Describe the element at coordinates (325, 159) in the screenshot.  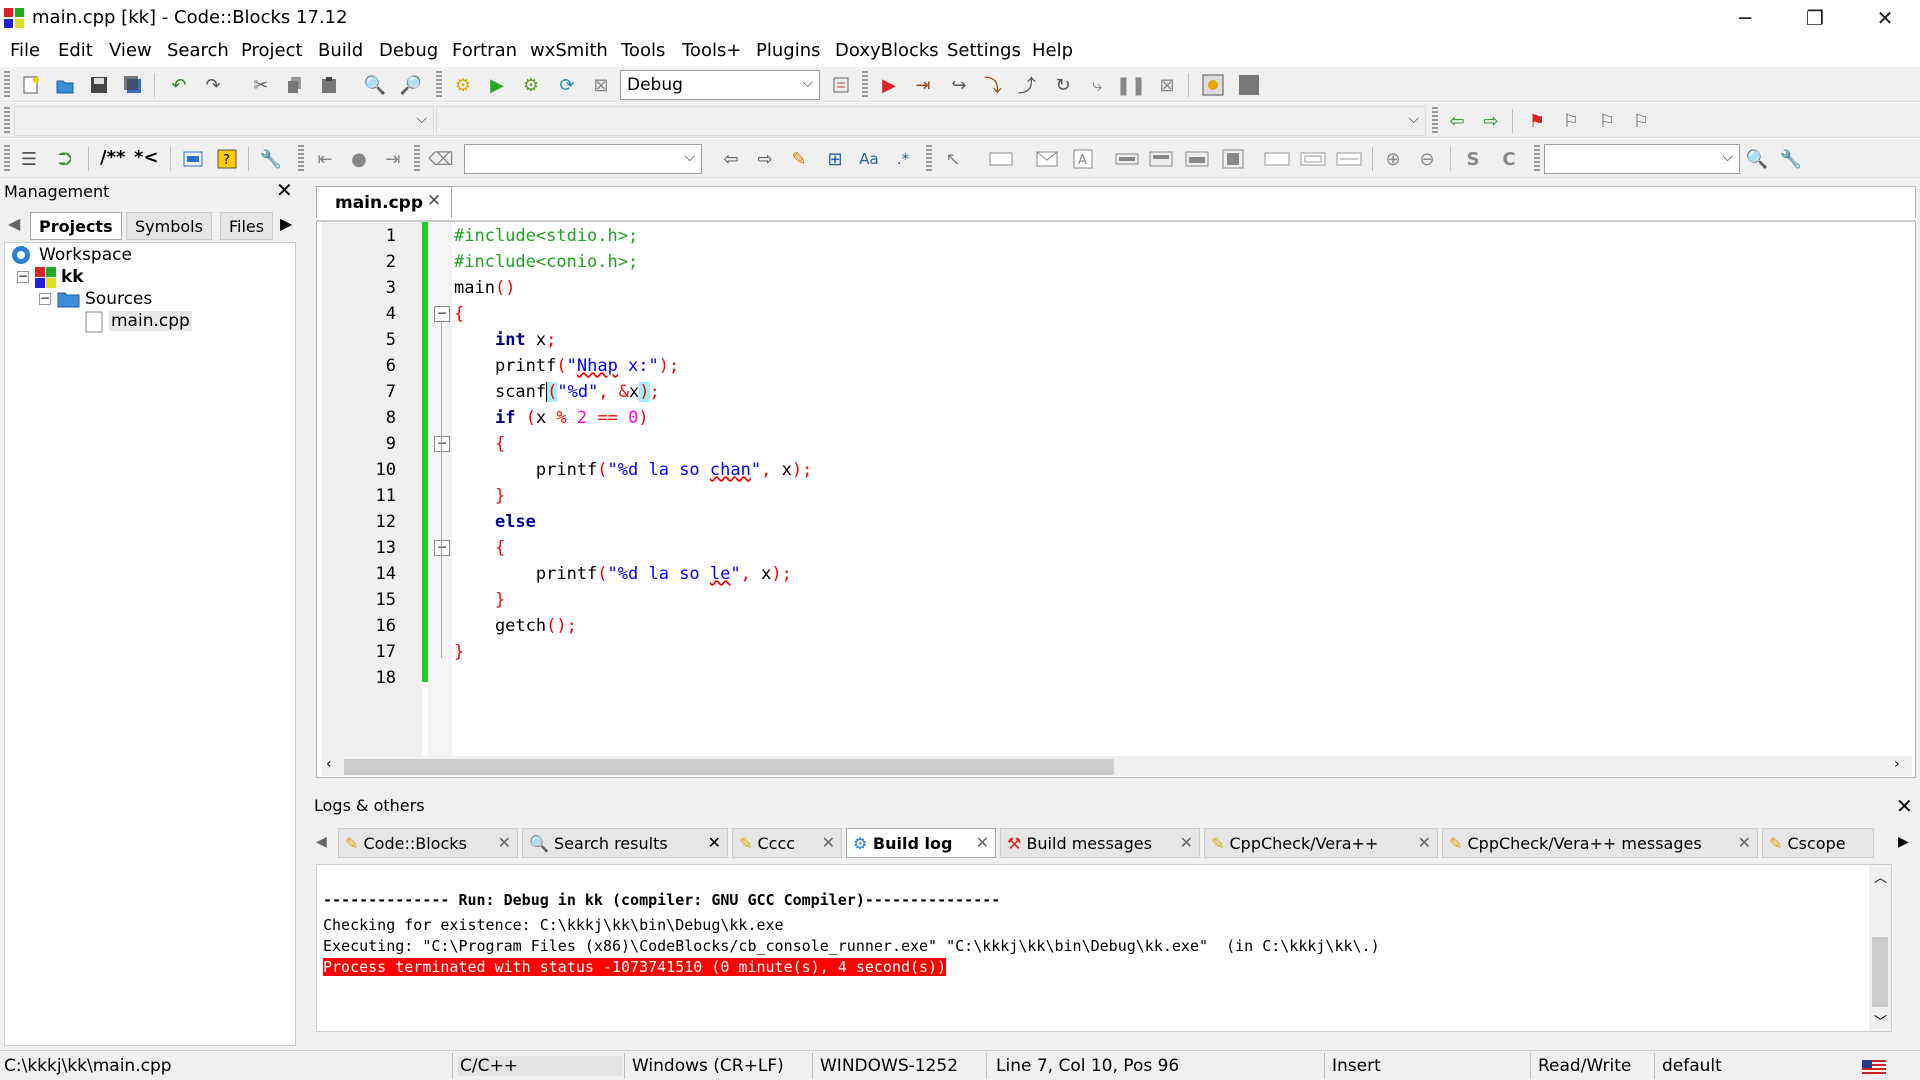
I see `prev-icon: ⇤` at that location.